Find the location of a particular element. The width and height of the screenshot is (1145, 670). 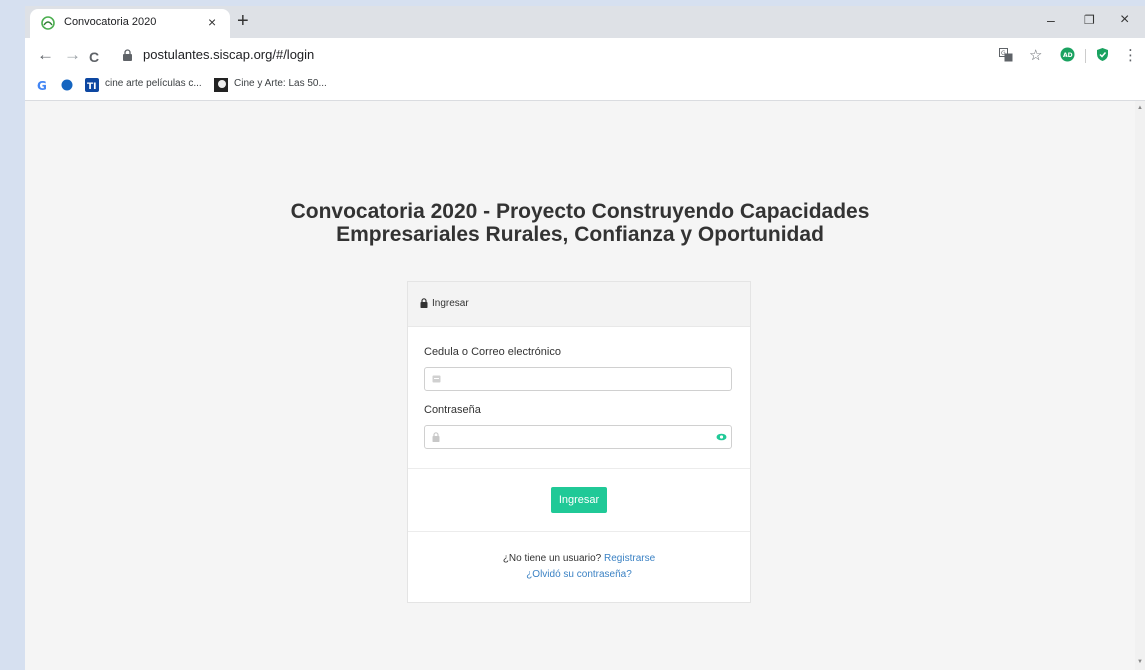

id-card-icon is located at coordinates (436, 379).